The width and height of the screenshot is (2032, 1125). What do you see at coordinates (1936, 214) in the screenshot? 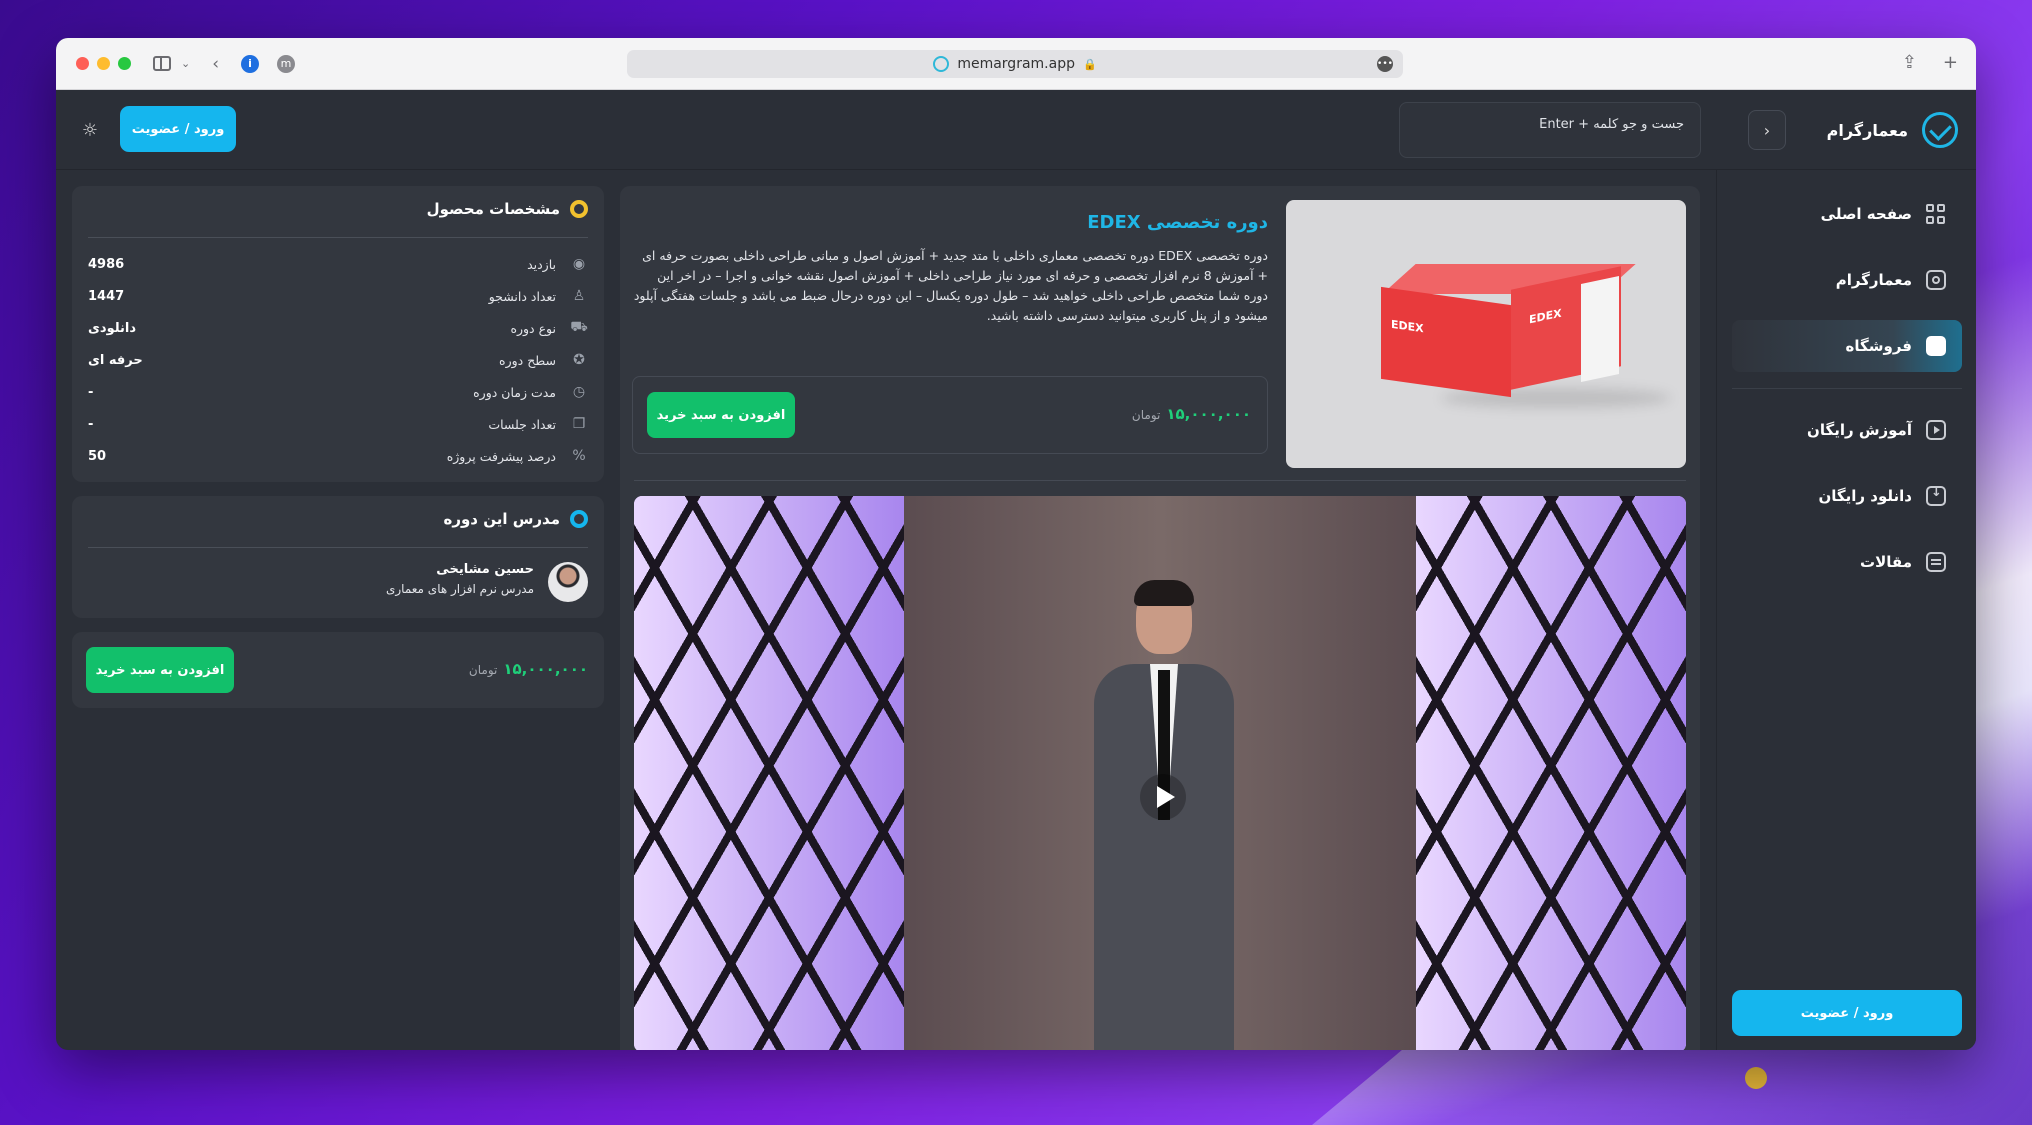
I see `grid-icon` at bounding box center [1936, 214].